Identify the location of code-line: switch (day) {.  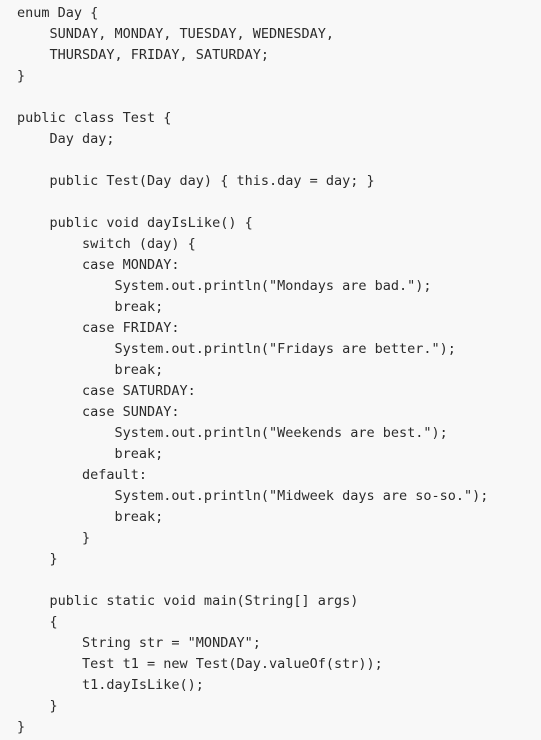
(106, 244).